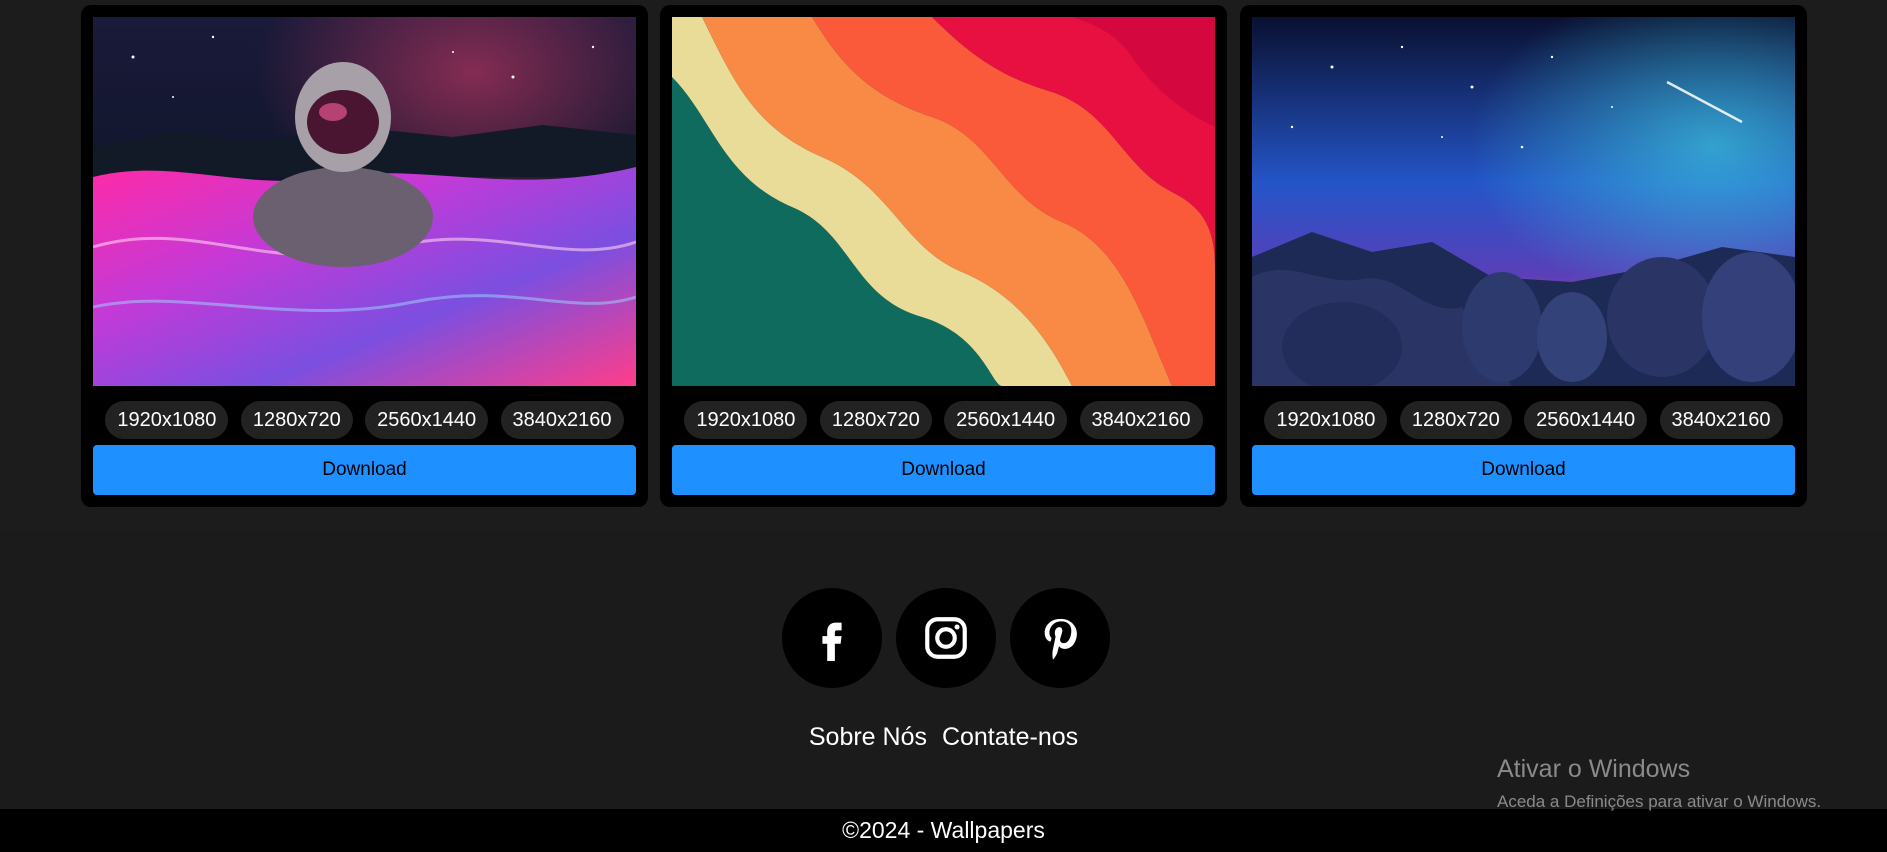 The height and width of the screenshot is (852, 1887). I want to click on social-links, so click(946, 638).